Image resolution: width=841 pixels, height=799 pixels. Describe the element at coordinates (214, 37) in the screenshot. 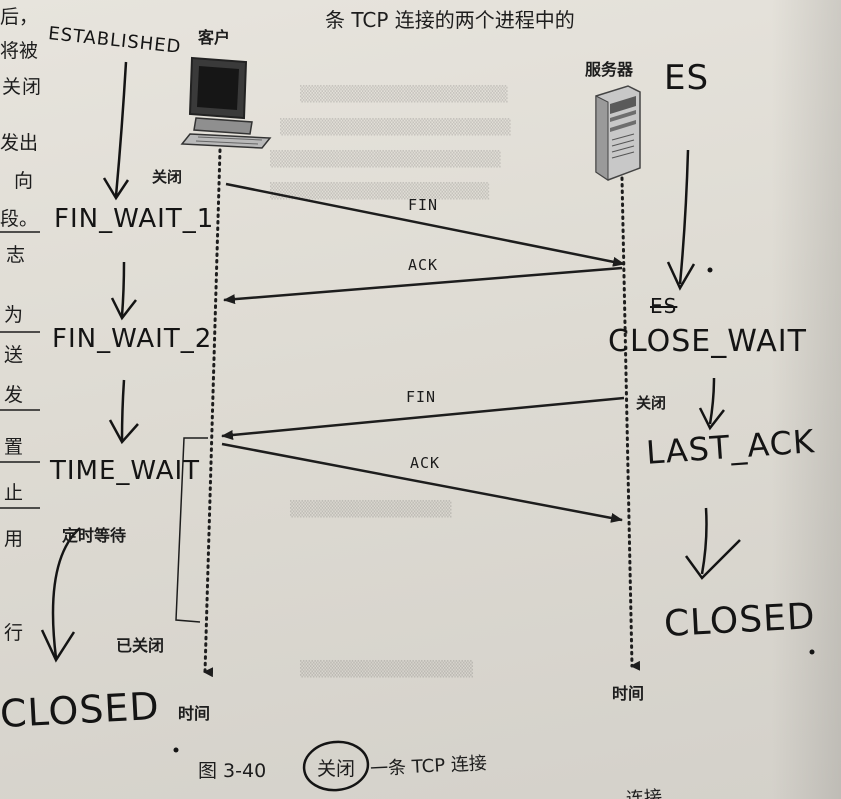

I see `client-label: 客户` at that location.